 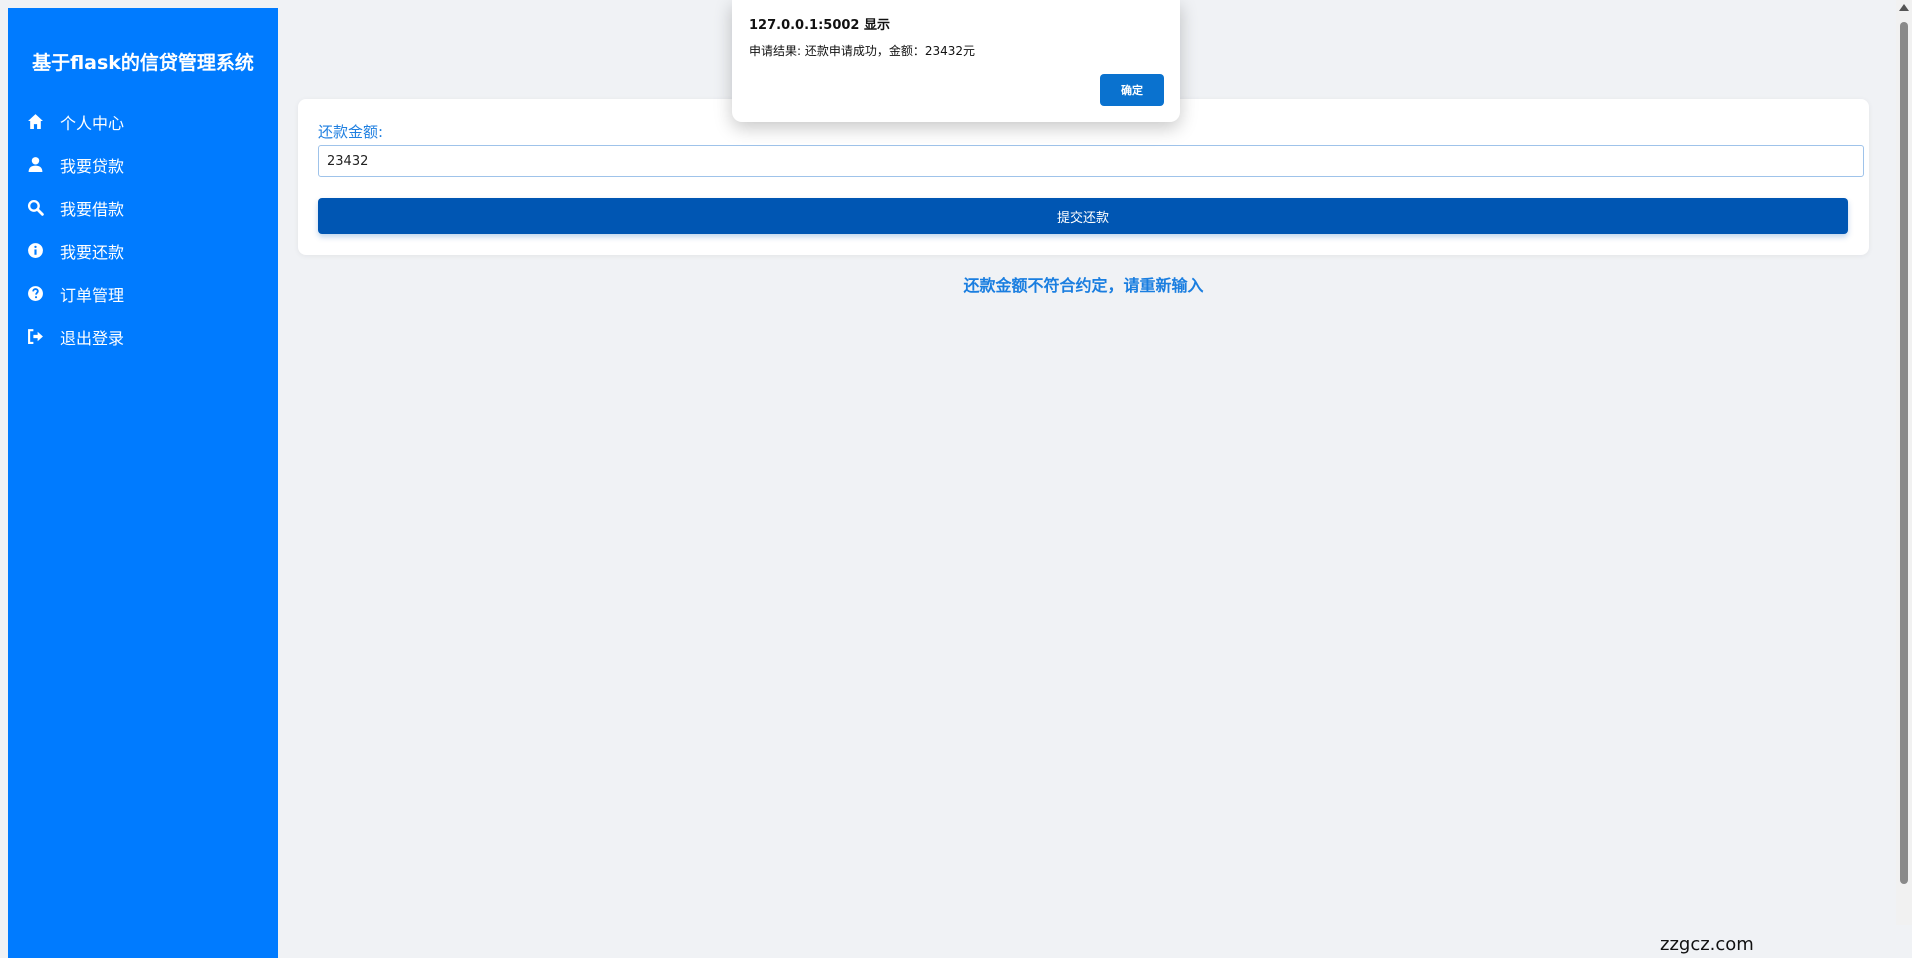 What do you see at coordinates (1904, 453) in the screenshot?
I see `scroll-thumb` at bounding box center [1904, 453].